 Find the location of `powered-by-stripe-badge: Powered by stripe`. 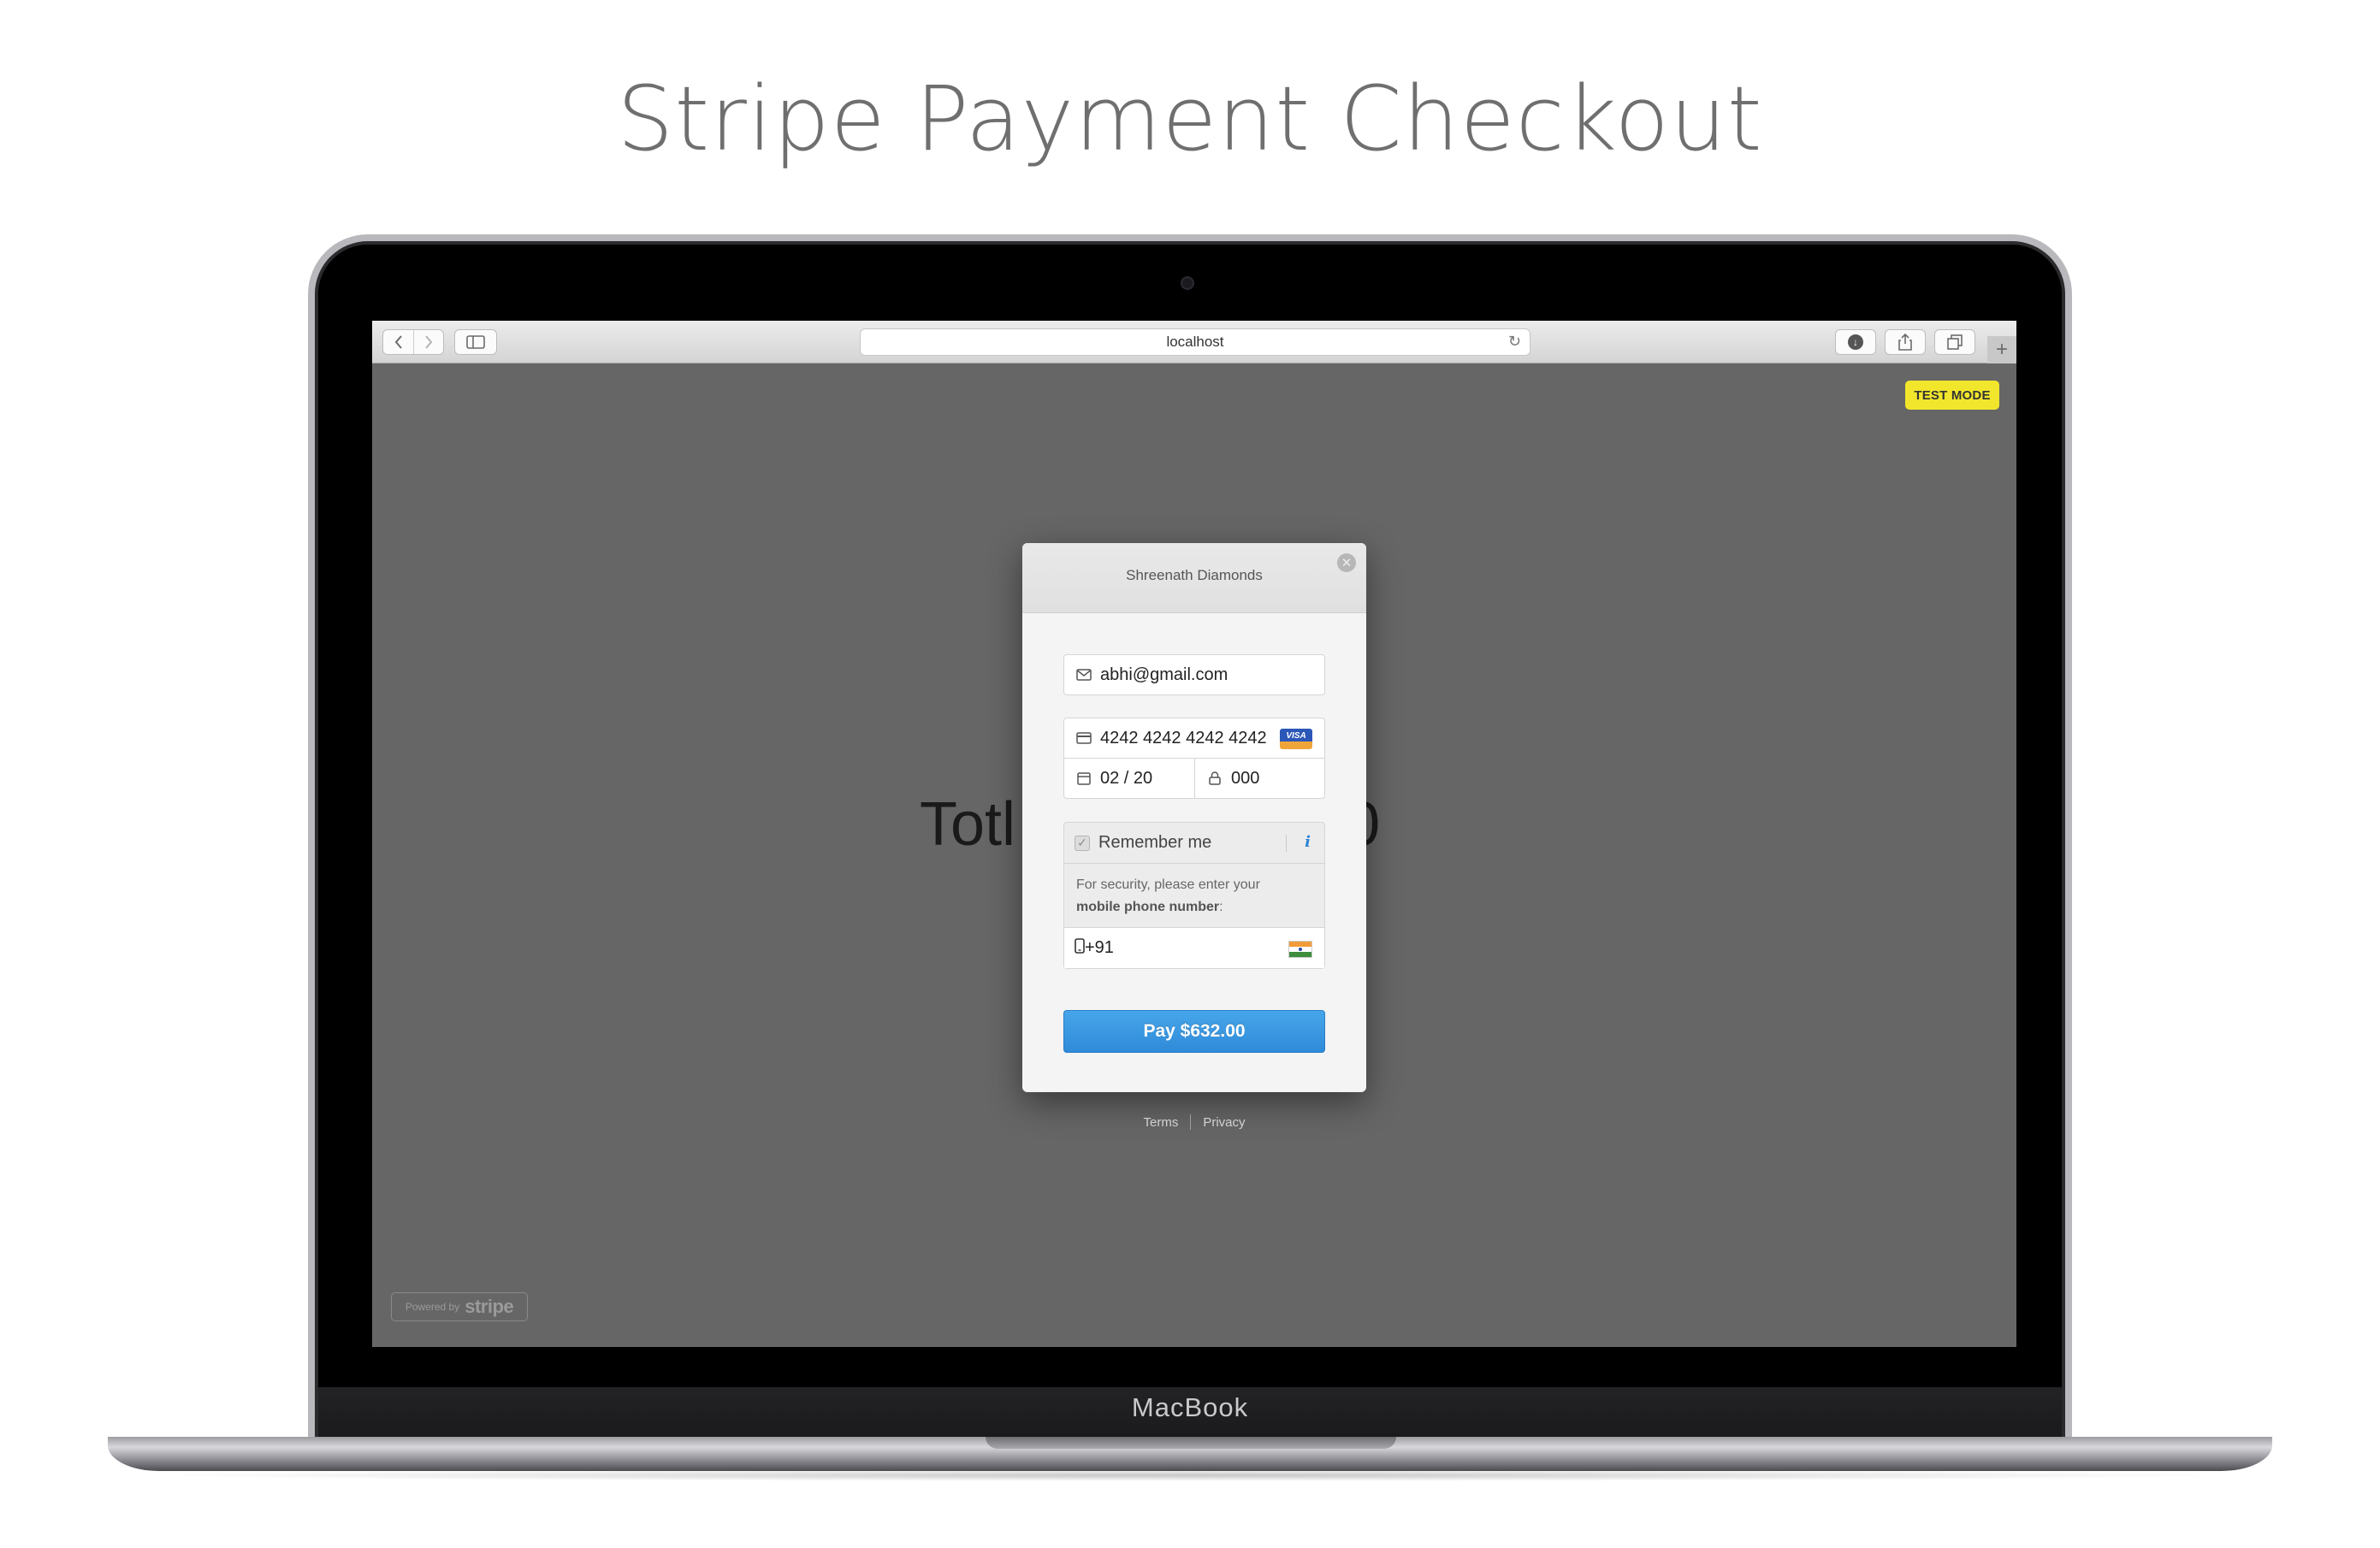

powered-by-stripe-badge: Powered by stripe is located at coordinates (459, 1306).